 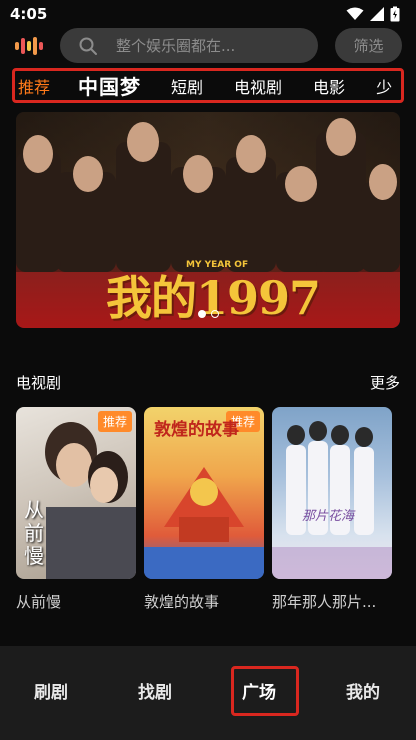 What do you see at coordinates (384, 86) in the screenshot?
I see `tab-more-partial: 少` at bounding box center [384, 86].